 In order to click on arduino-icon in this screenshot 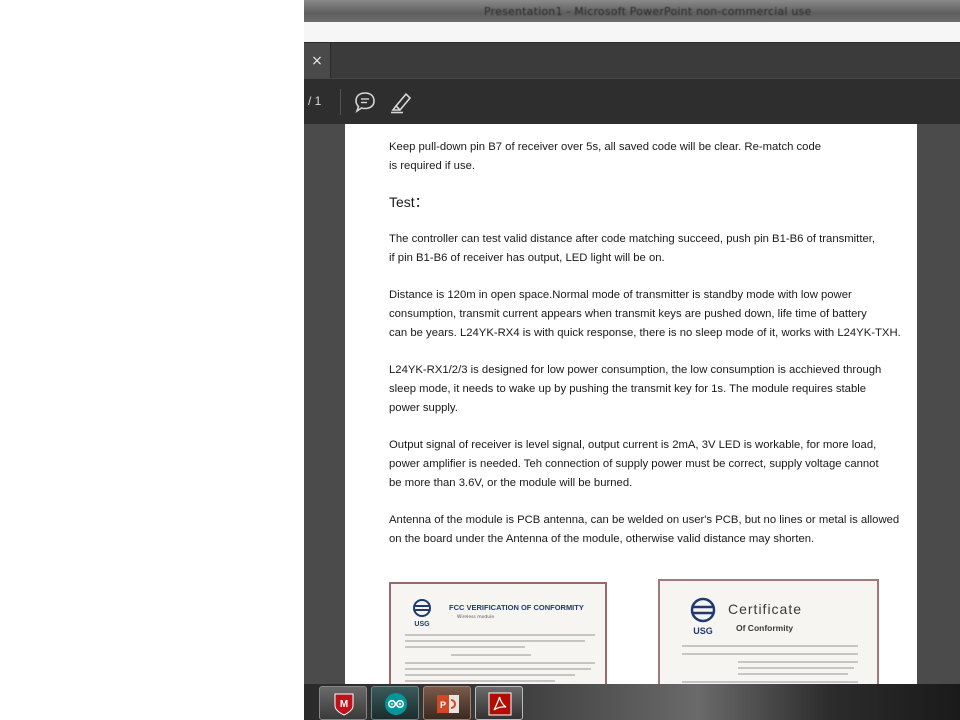, I will do `click(396, 704)`.